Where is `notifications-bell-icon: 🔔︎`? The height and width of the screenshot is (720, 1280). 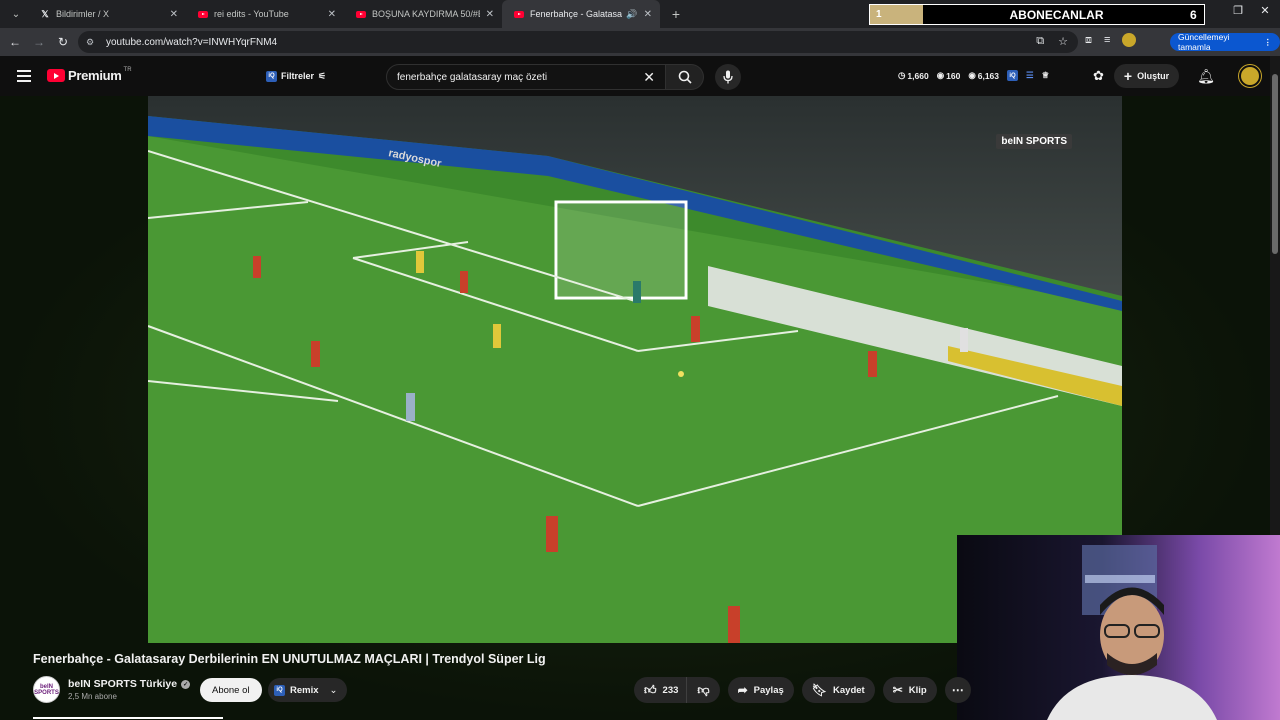 notifications-bell-icon: 🔔︎ is located at coordinates (1206, 76).